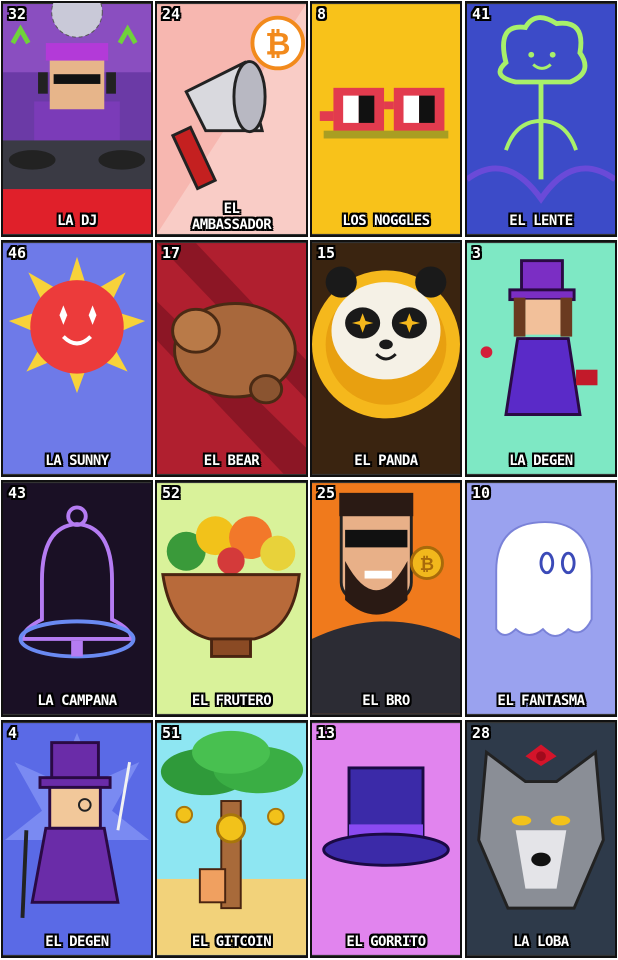 The image size is (618, 960). What do you see at coordinates (326, 733) in the screenshot?
I see `card-number: 13` at bounding box center [326, 733].